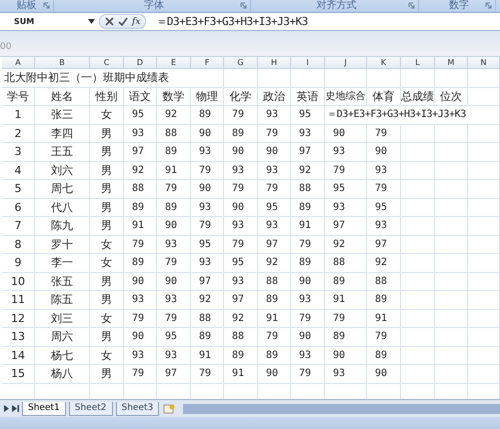  What do you see at coordinates (308, 63) in the screenshot?
I see `column-header: I` at bounding box center [308, 63].